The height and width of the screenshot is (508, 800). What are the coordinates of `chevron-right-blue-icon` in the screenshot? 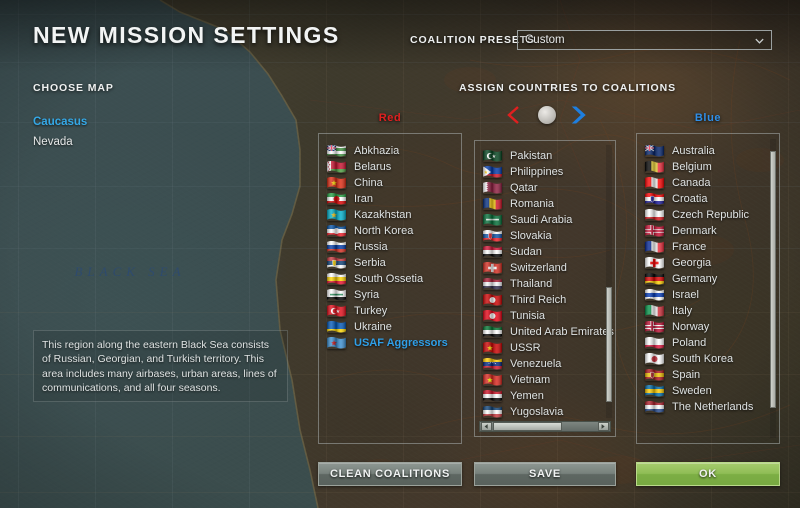 It's located at (580, 115).